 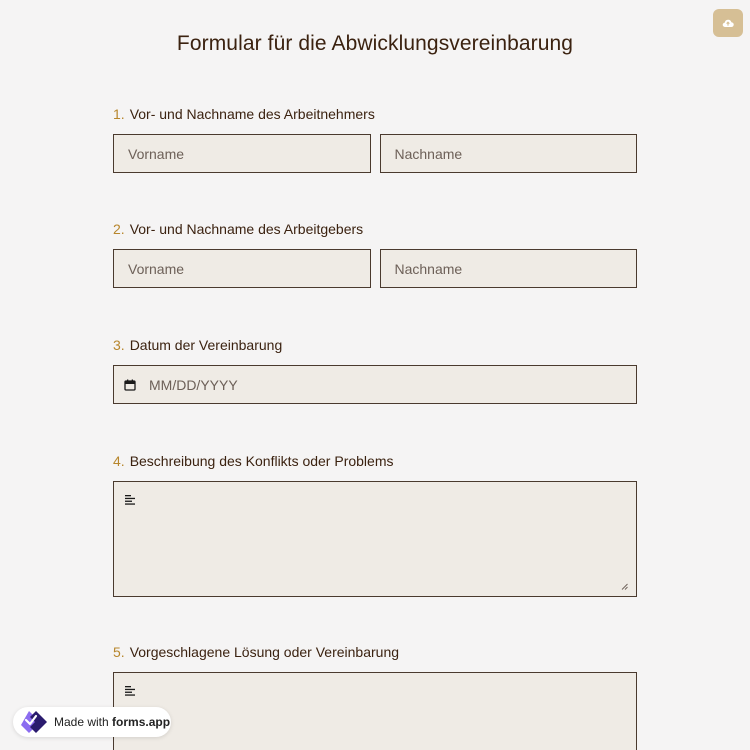 I want to click on calendar-icon, so click(x=130, y=385).